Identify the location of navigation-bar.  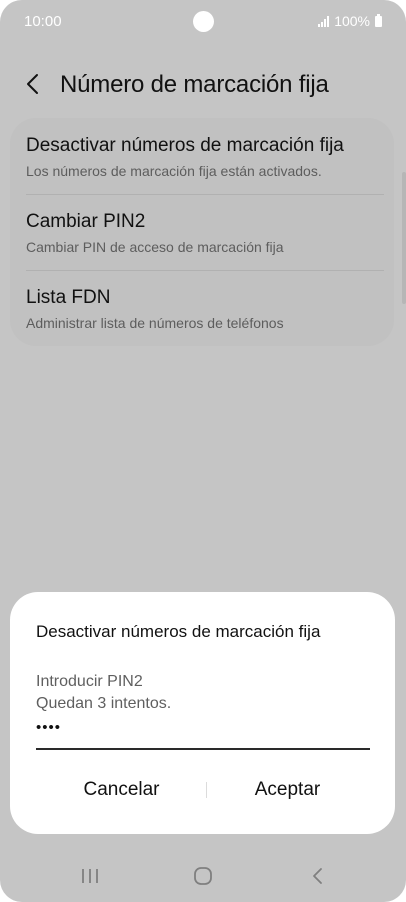
(203, 879).